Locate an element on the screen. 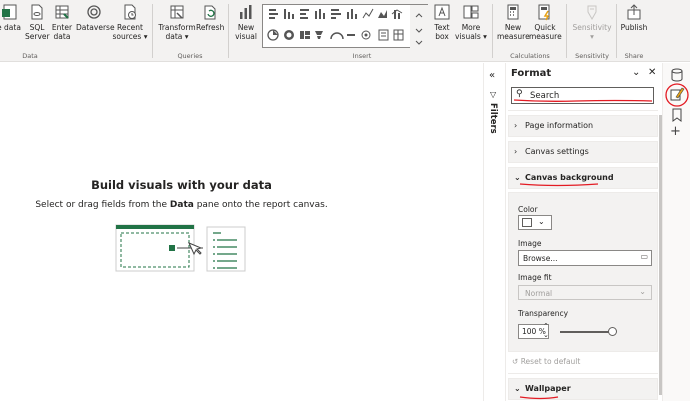 This screenshot has height=401, width=690. sql-server-button: SQL Server is located at coordinates (37, 22).